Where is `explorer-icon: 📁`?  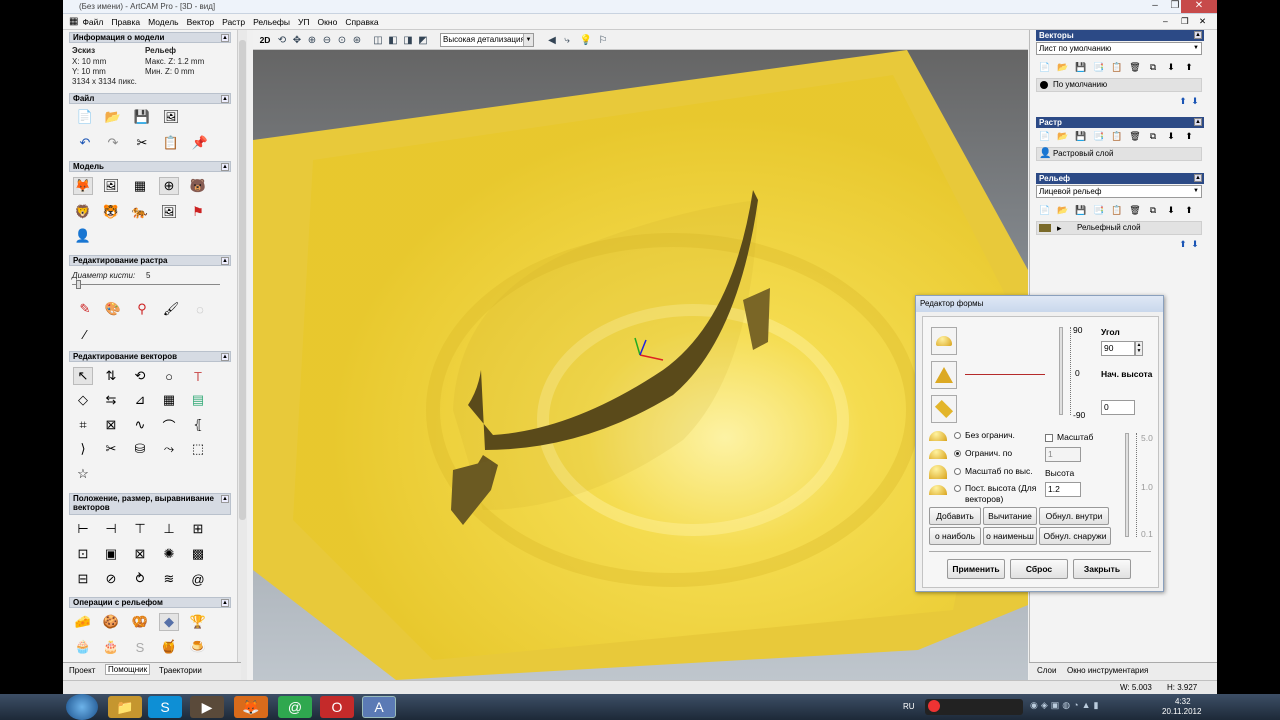
explorer-icon: 📁 is located at coordinates (125, 707).